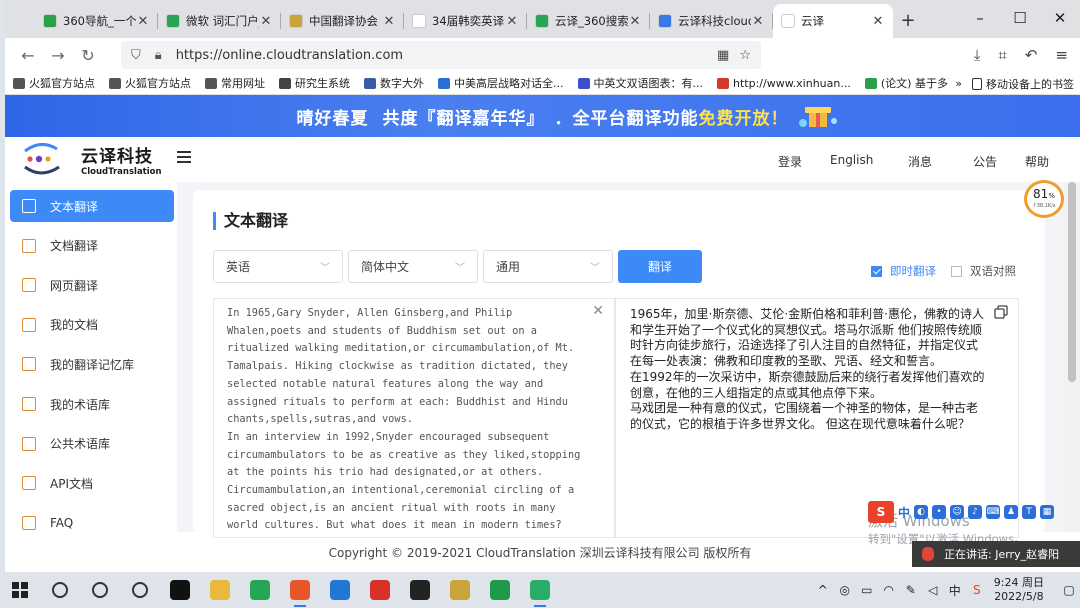 This screenshot has height=608, width=1080. What do you see at coordinates (881, 512) in the screenshot?
I see `sogou-ime-icon: S` at bounding box center [881, 512].